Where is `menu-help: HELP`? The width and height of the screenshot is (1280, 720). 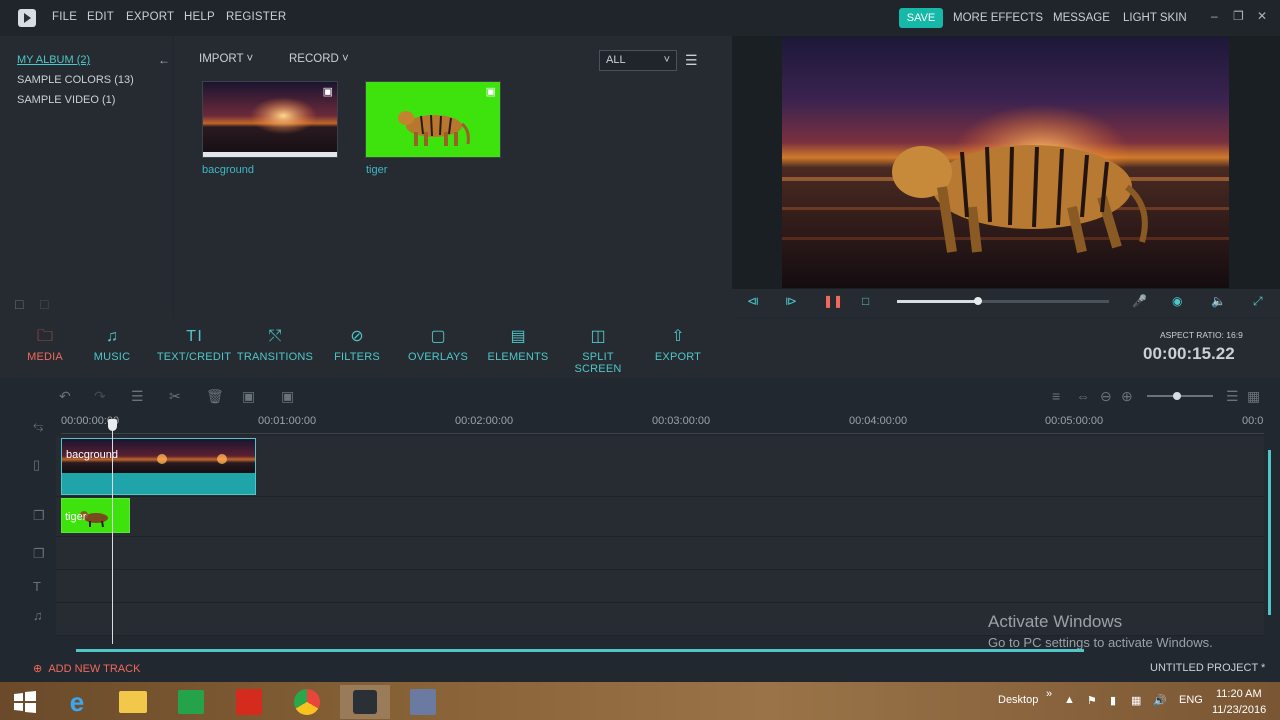 menu-help: HELP is located at coordinates (199, 17).